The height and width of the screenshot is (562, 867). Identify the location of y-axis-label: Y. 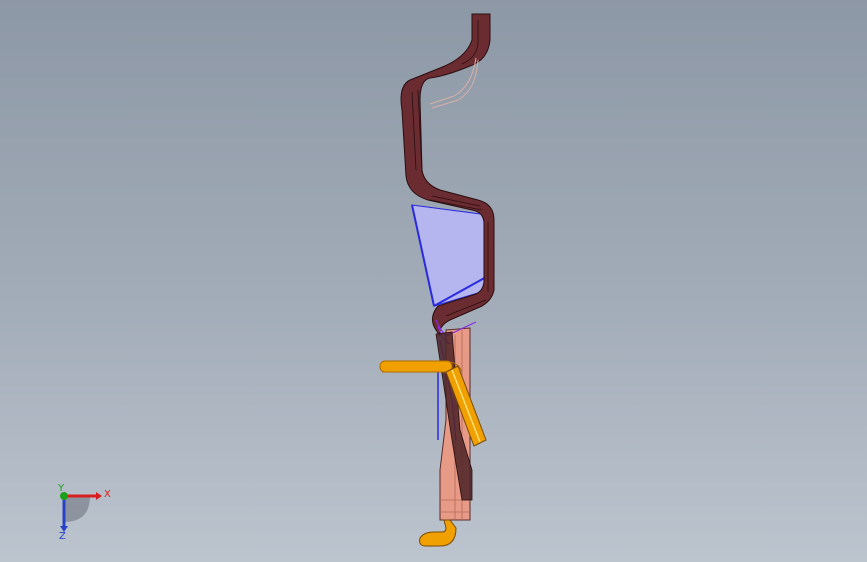
(61, 488).